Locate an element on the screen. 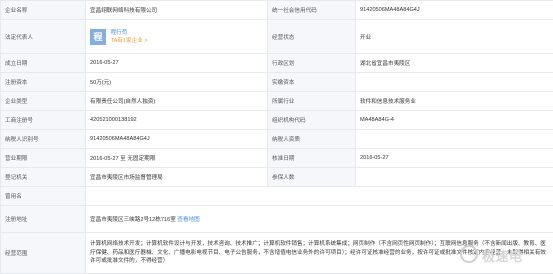 Image resolution: width=553 pixels, height=274 pixels. value-approval-date: 2016-05-27 is located at coordinates (454, 158).